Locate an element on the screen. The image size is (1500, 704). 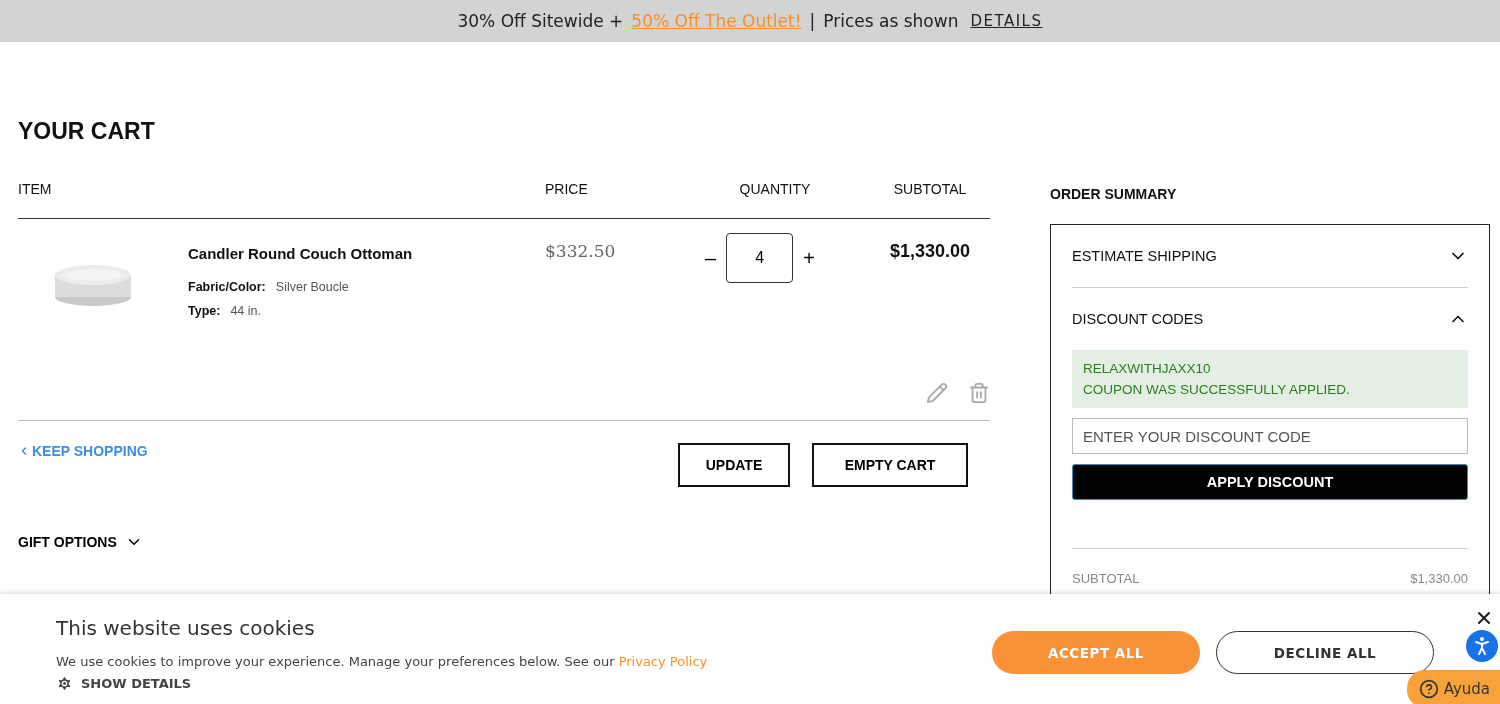
help-button: Ayuda is located at coordinates (1453, 687).